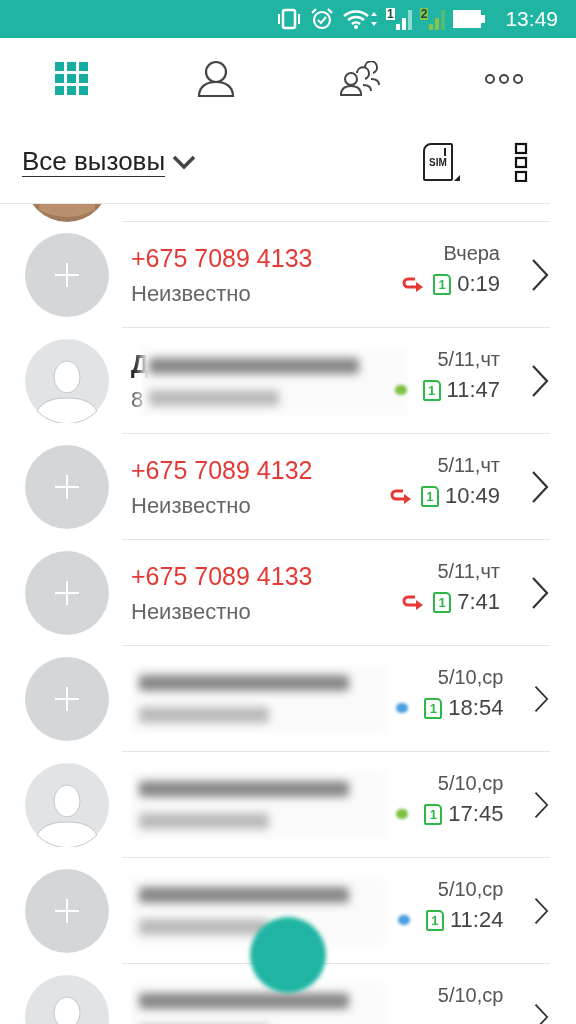 The image size is (576, 1024). Describe the element at coordinates (140, 364) in the screenshot. I see `caller-name: Д` at that location.